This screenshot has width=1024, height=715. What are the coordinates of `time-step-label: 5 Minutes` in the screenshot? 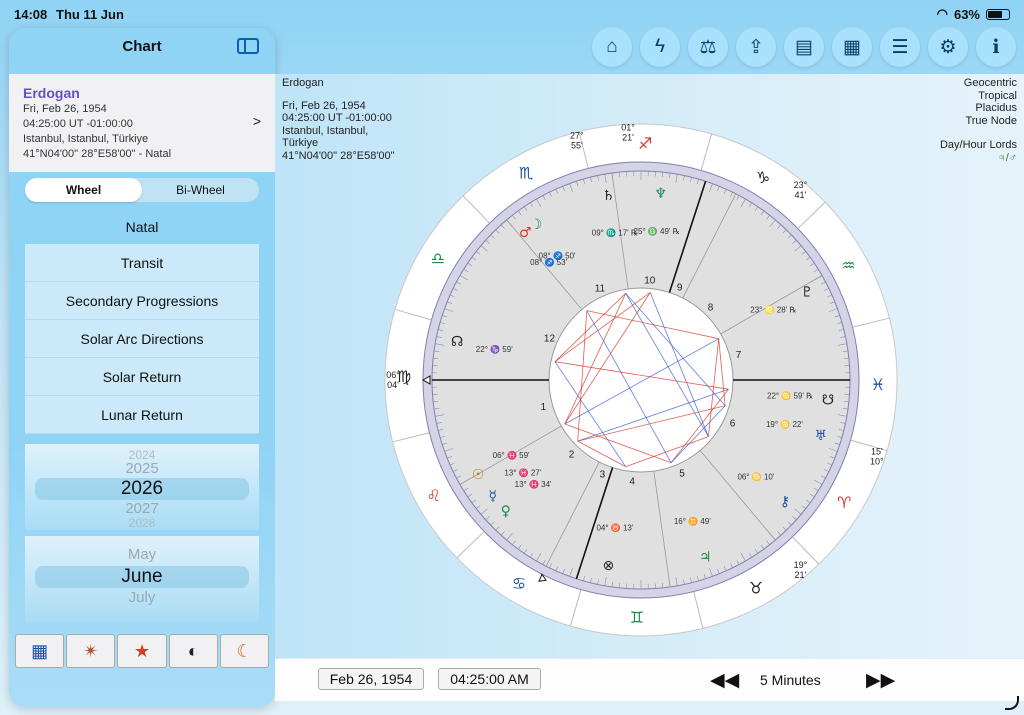 It's located at (790, 680).